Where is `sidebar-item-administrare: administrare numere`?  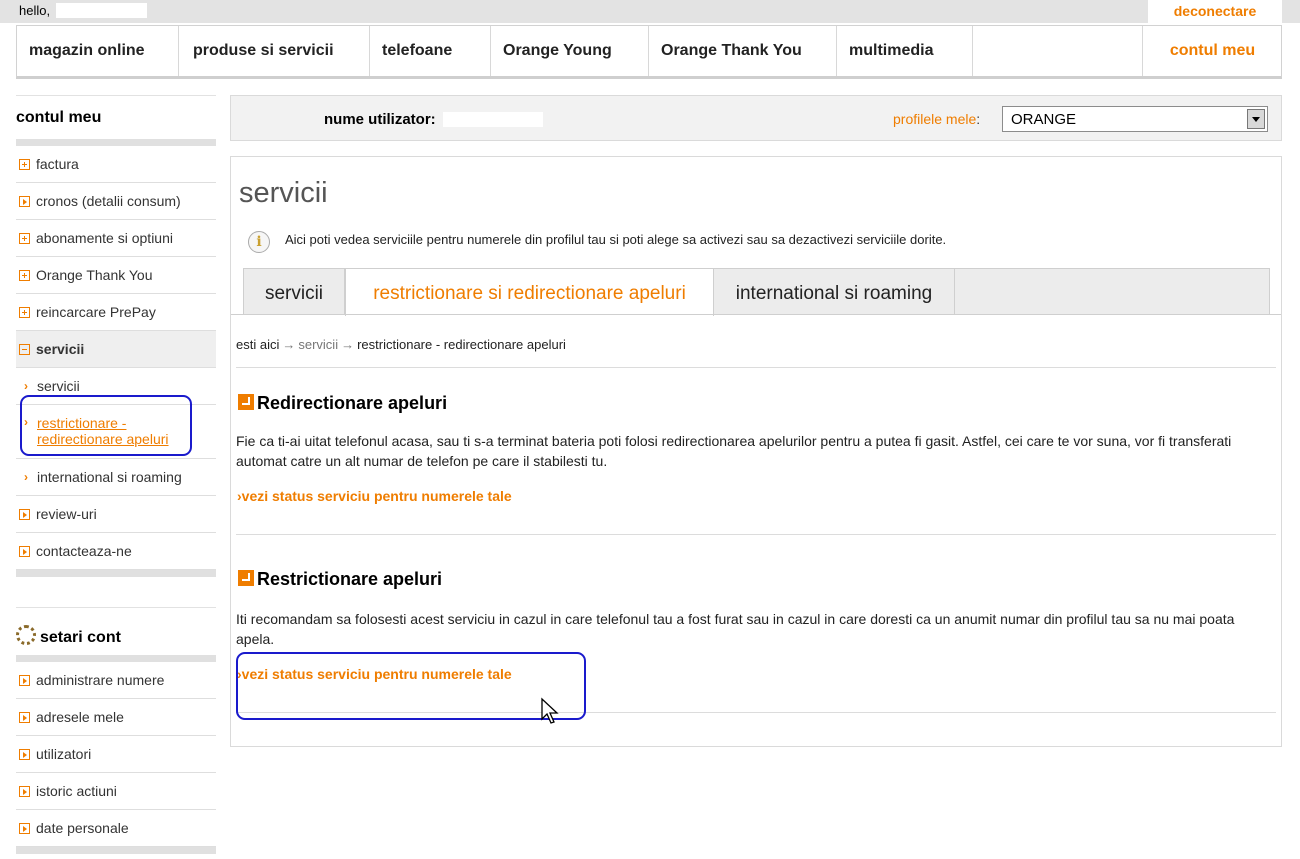 sidebar-item-administrare: administrare numere is located at coordinates (116, 680).